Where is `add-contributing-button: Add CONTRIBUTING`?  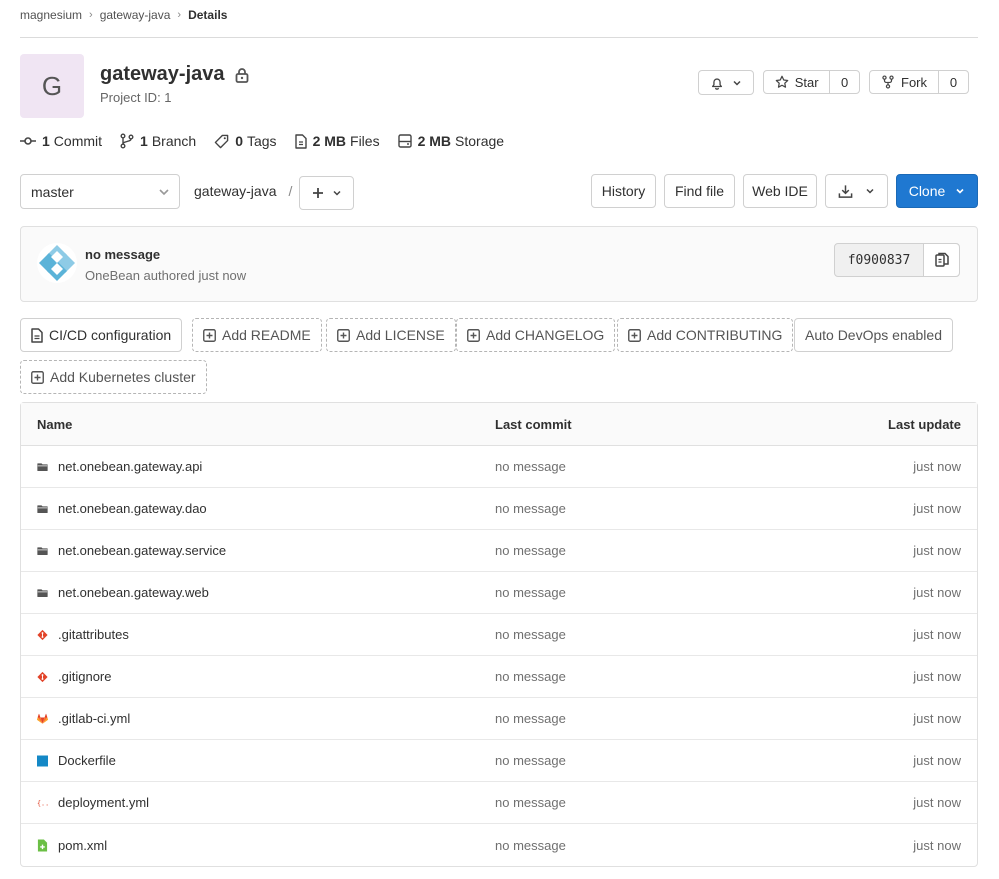 add-contributing-button: Add CONTRIBUTING is located at coordinates (705, 335).